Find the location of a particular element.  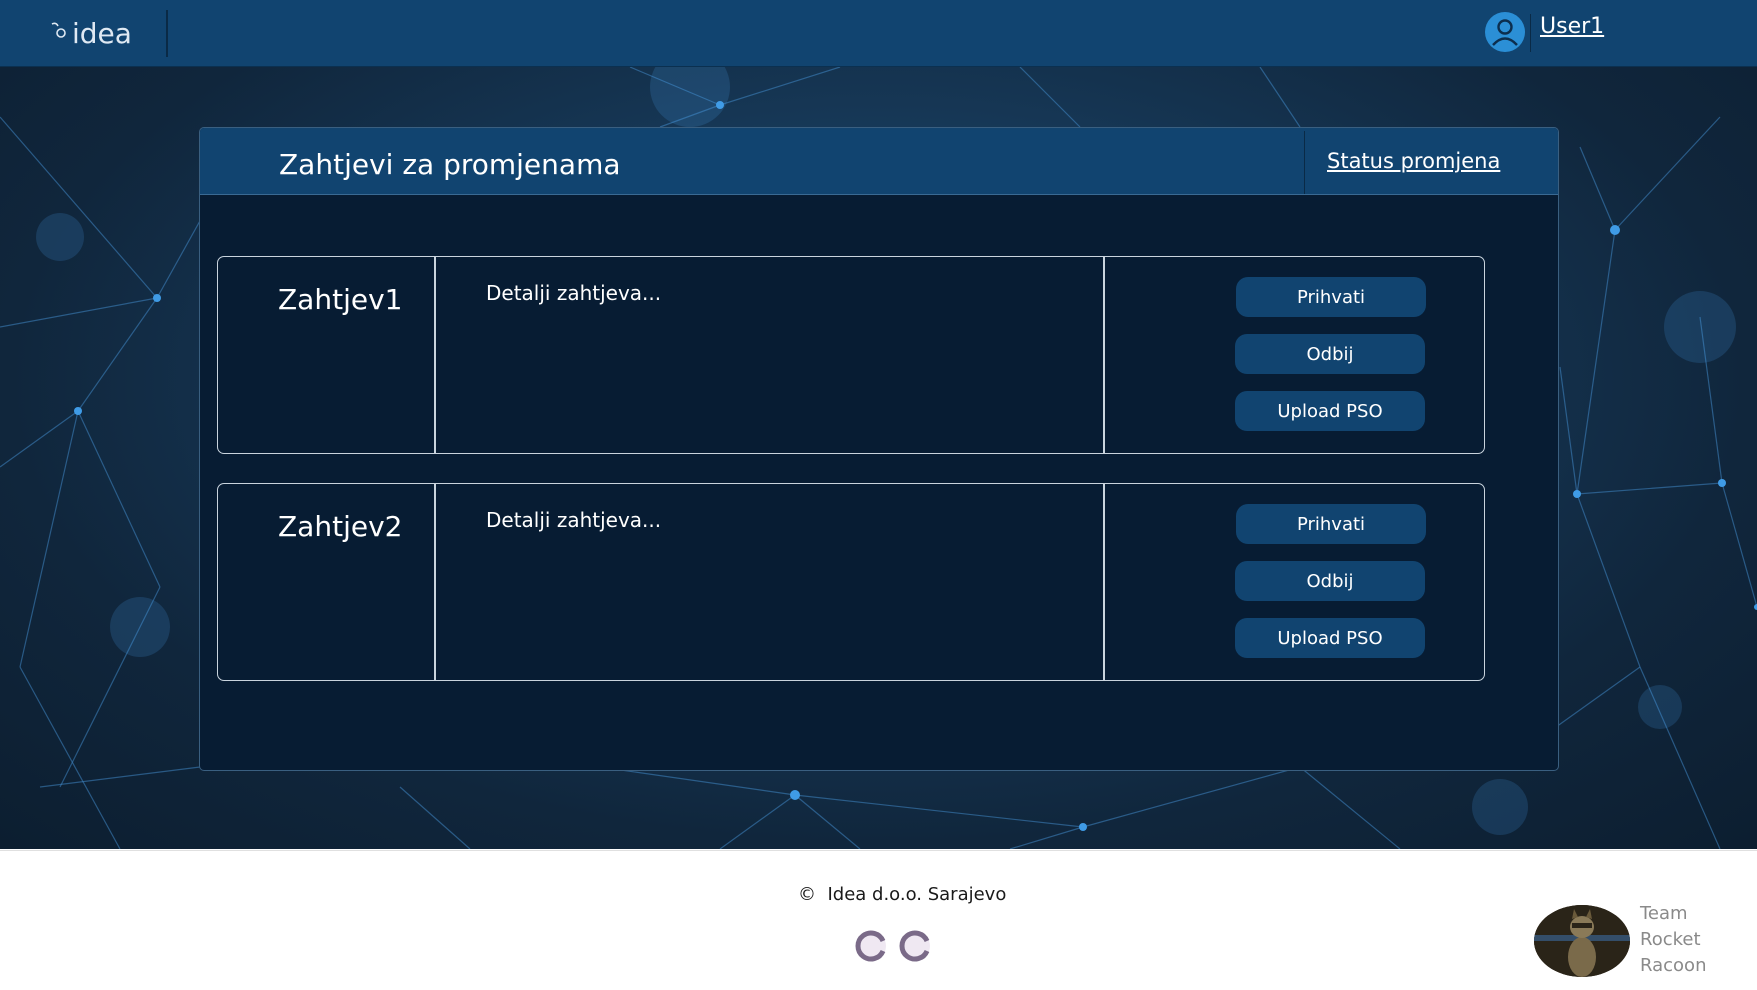

team-line: Racoon is located at coordinates (1673, 965).